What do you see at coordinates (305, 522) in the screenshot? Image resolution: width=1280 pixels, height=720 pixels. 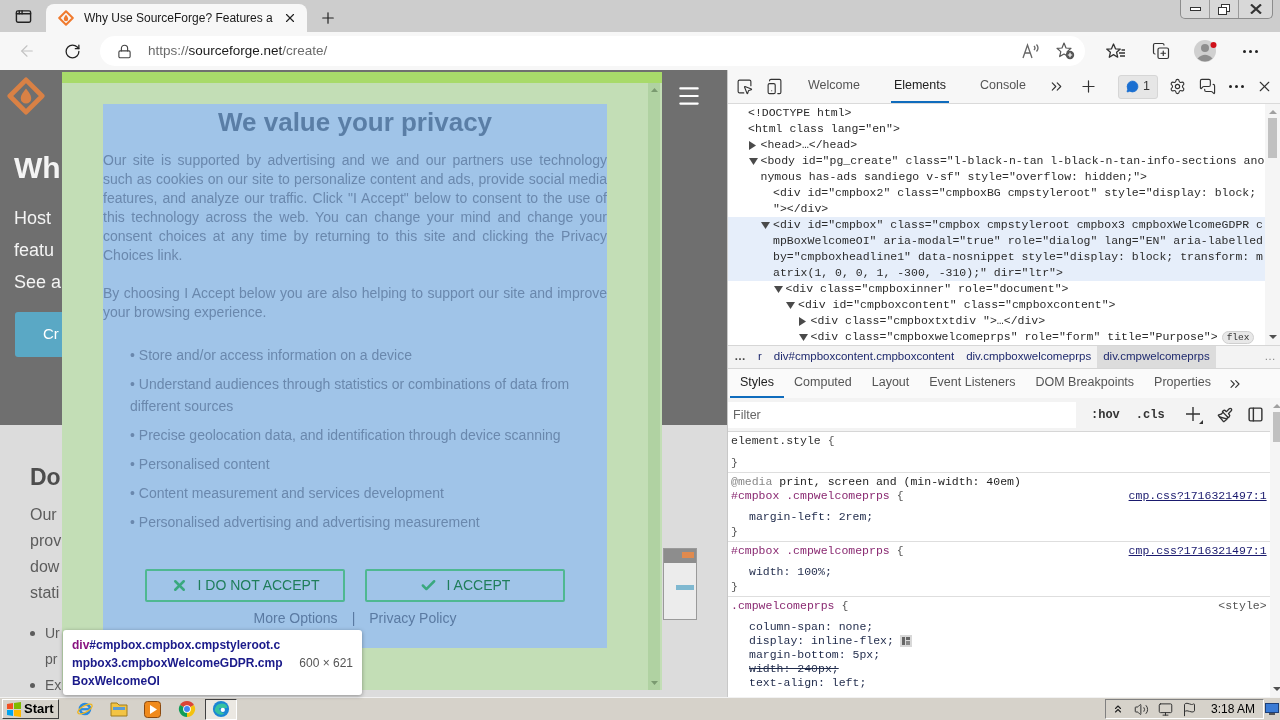 I see `purpose-item: • Personalised advertising and advertising measurement` at bounding box center [305, 522].